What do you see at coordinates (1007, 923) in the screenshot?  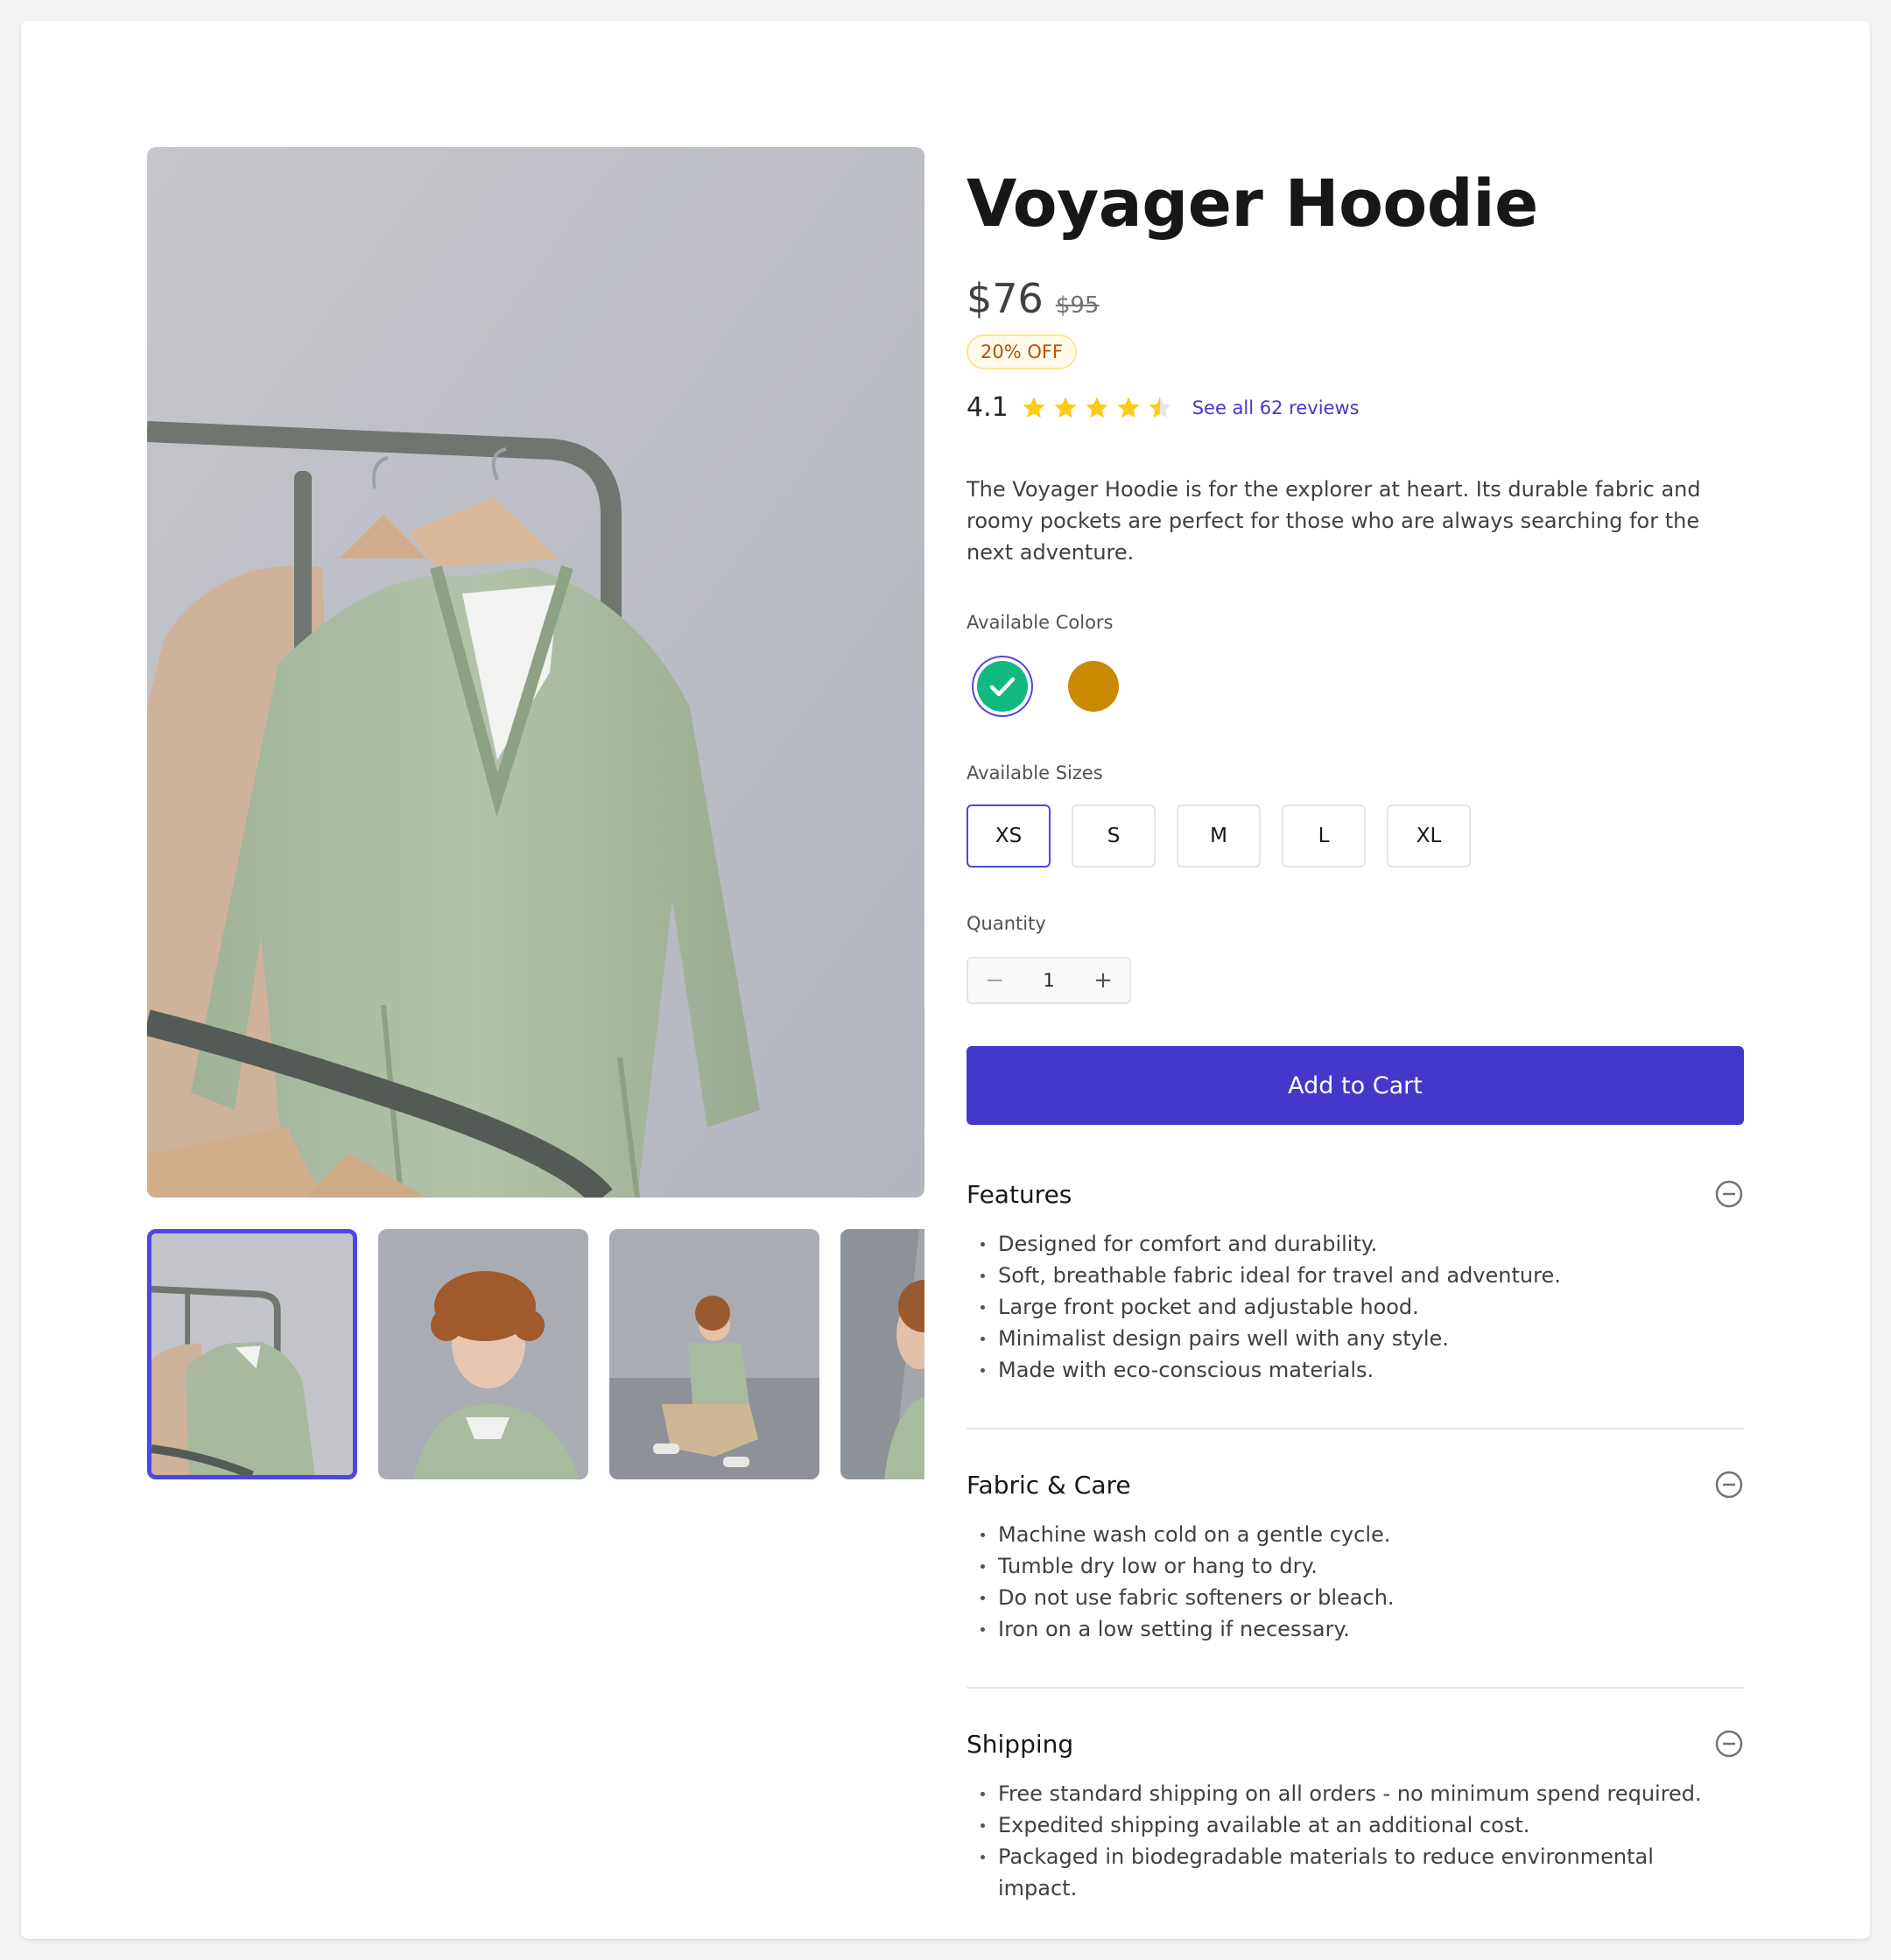 I see `quantity-label: Quantity` at bounding box center [1007, 923].